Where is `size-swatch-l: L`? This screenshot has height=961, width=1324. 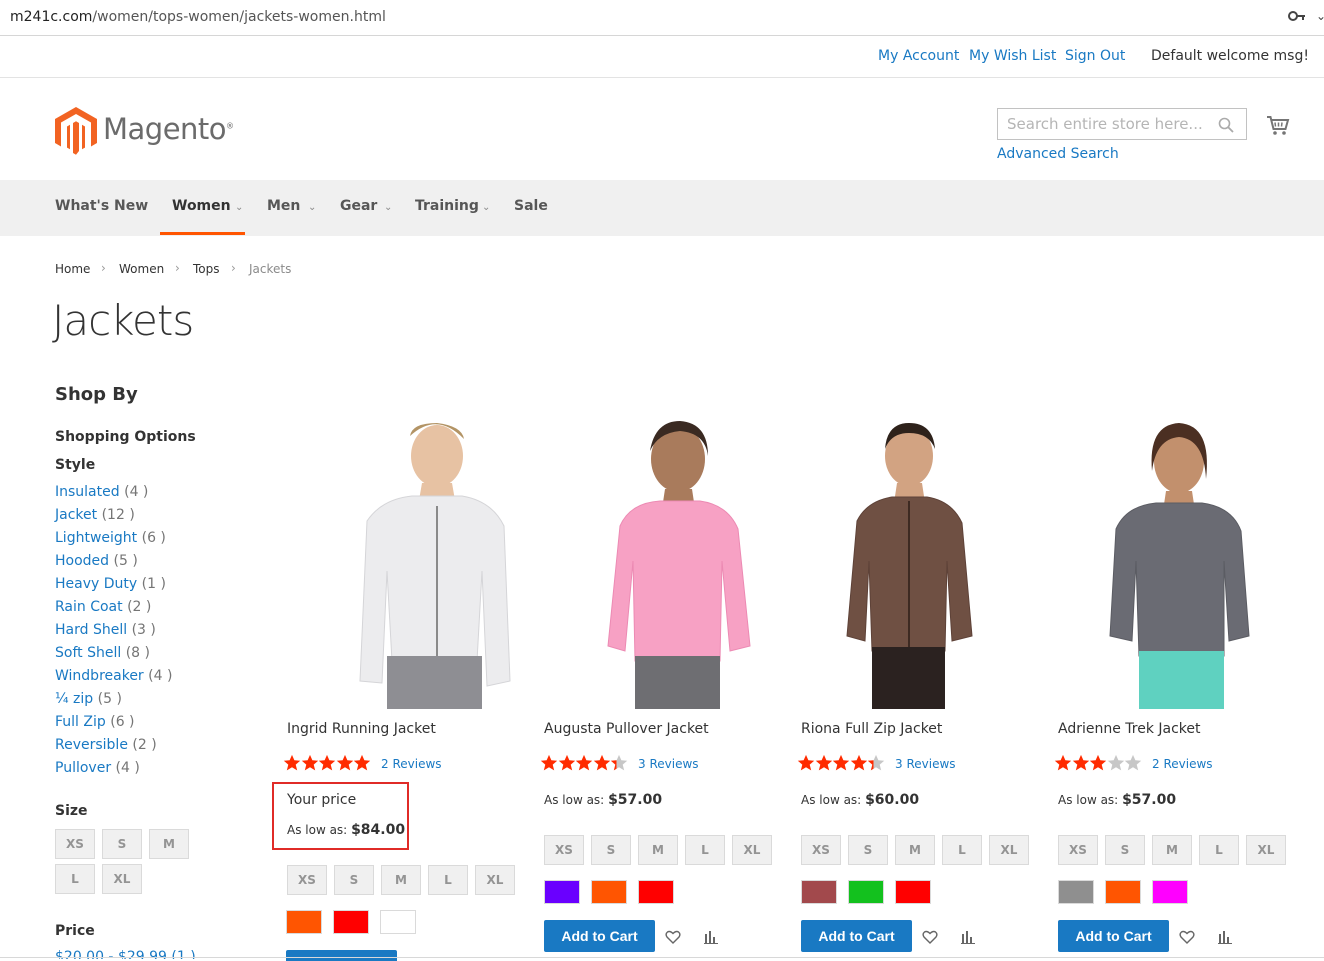
size-swatch-l: L is located at coordinates (75, 879).